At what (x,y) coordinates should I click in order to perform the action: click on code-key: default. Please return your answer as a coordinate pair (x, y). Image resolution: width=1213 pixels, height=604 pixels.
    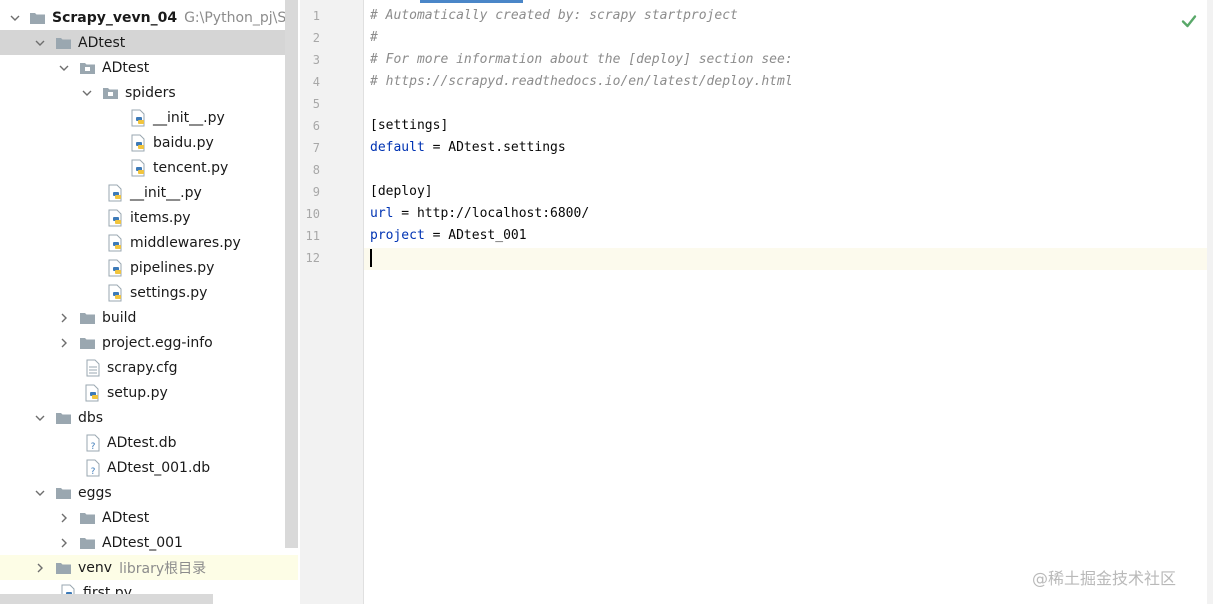
    Looking at the image, I should click on (397, 147).